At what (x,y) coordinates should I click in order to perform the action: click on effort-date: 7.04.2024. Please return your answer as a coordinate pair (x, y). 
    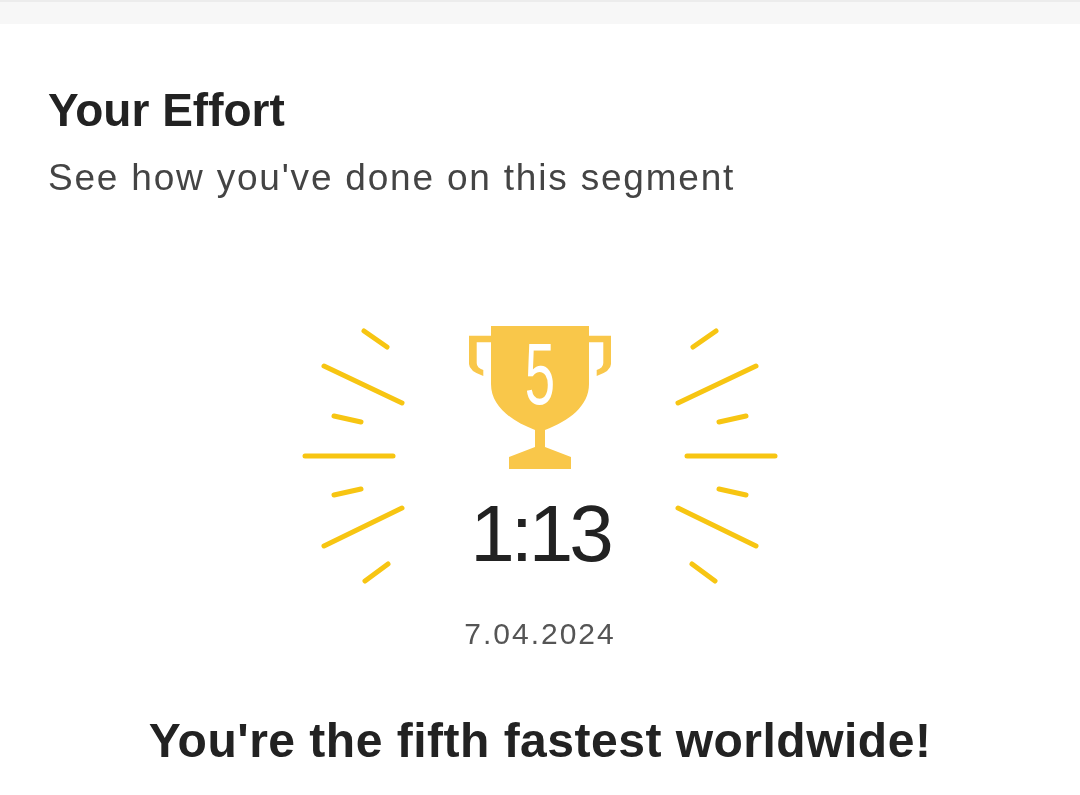
    Looking at the image, I should click on (540, 633).